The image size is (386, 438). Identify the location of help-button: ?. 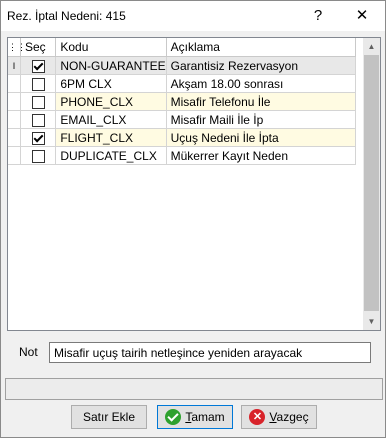
(318, 16).